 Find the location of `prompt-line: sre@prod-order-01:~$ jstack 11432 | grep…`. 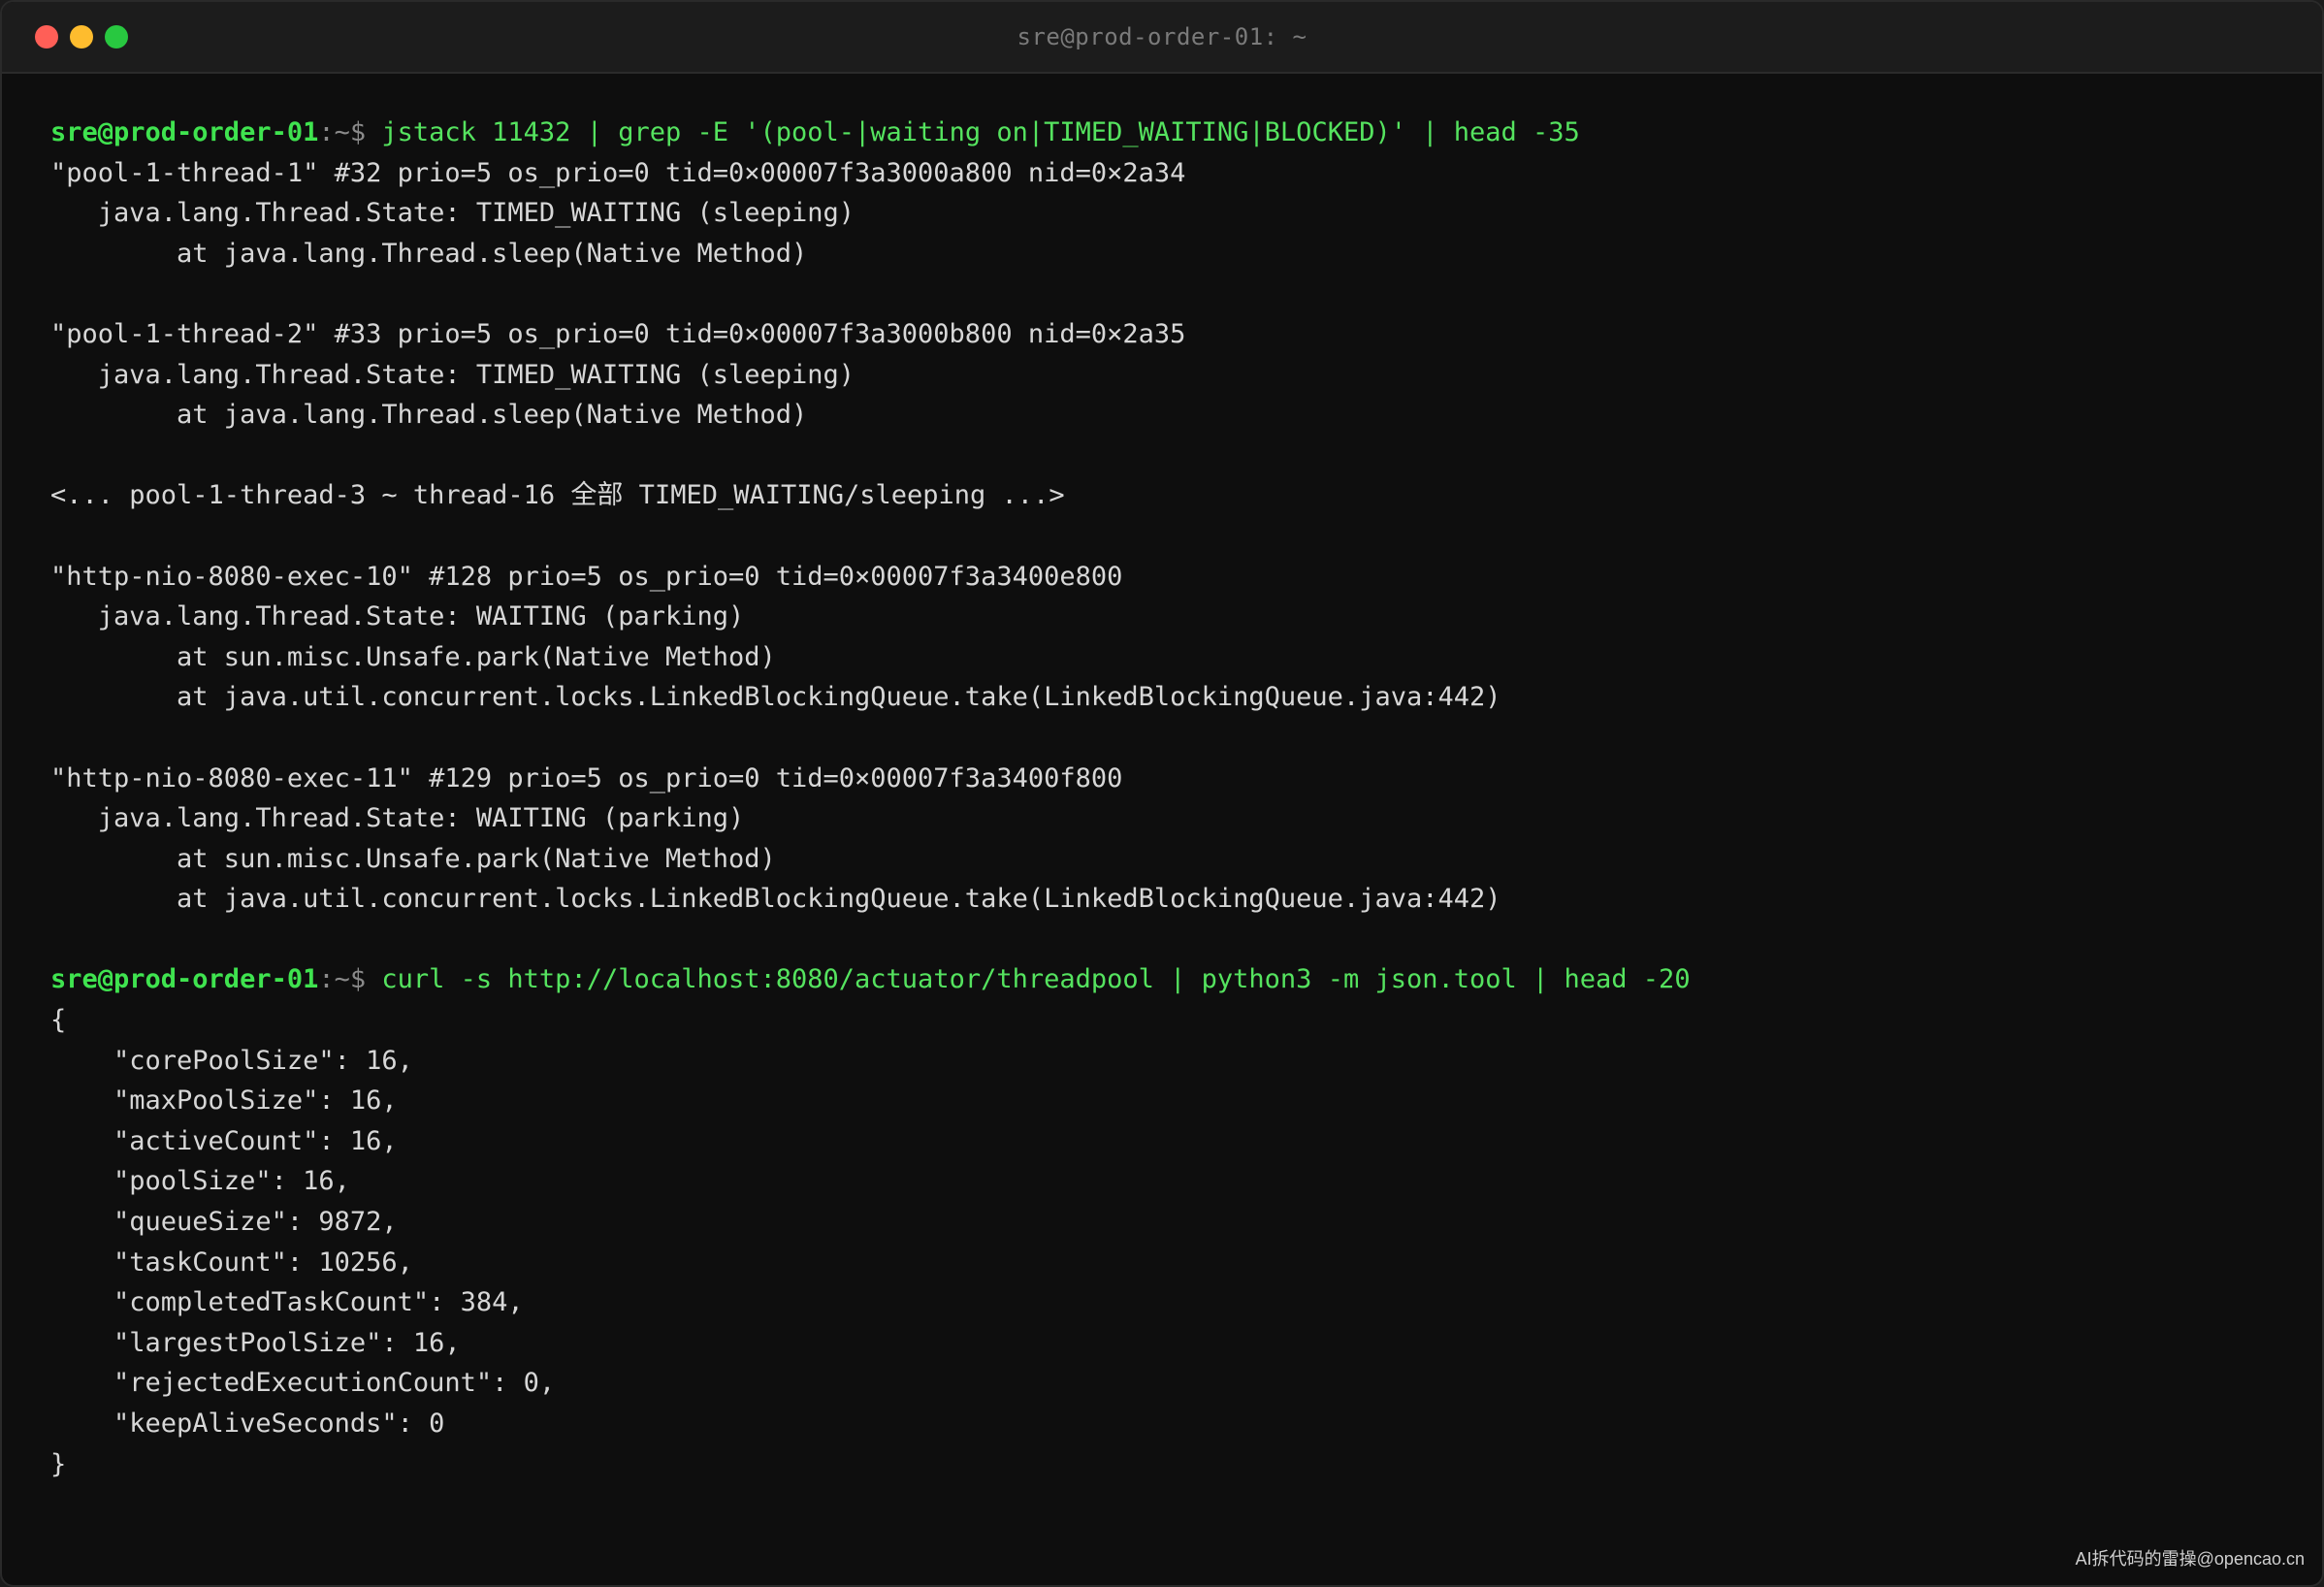

prompt-line: sre@prod-order-01:~$ jstack 11432 | grep… is located at coordinates (1166, 133).